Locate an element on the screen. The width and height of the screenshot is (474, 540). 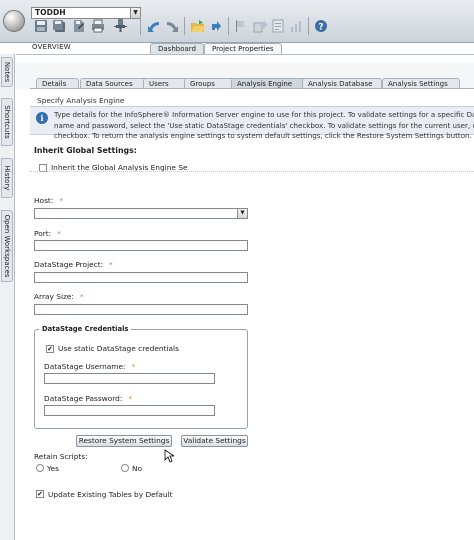
array-size-input is located at coordinates (141, 309).